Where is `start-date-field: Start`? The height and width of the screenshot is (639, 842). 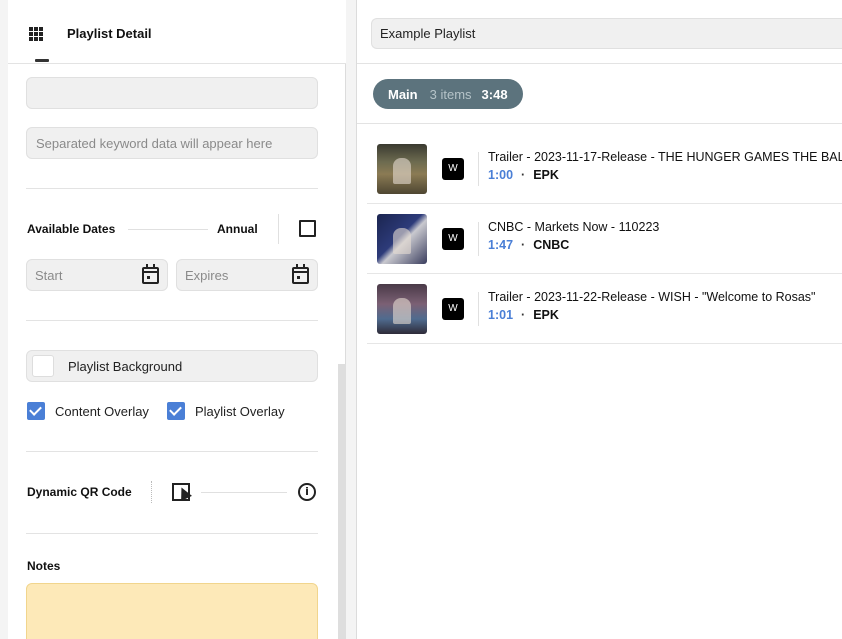
start-date-field: Start is located at coordinates (97, 275).